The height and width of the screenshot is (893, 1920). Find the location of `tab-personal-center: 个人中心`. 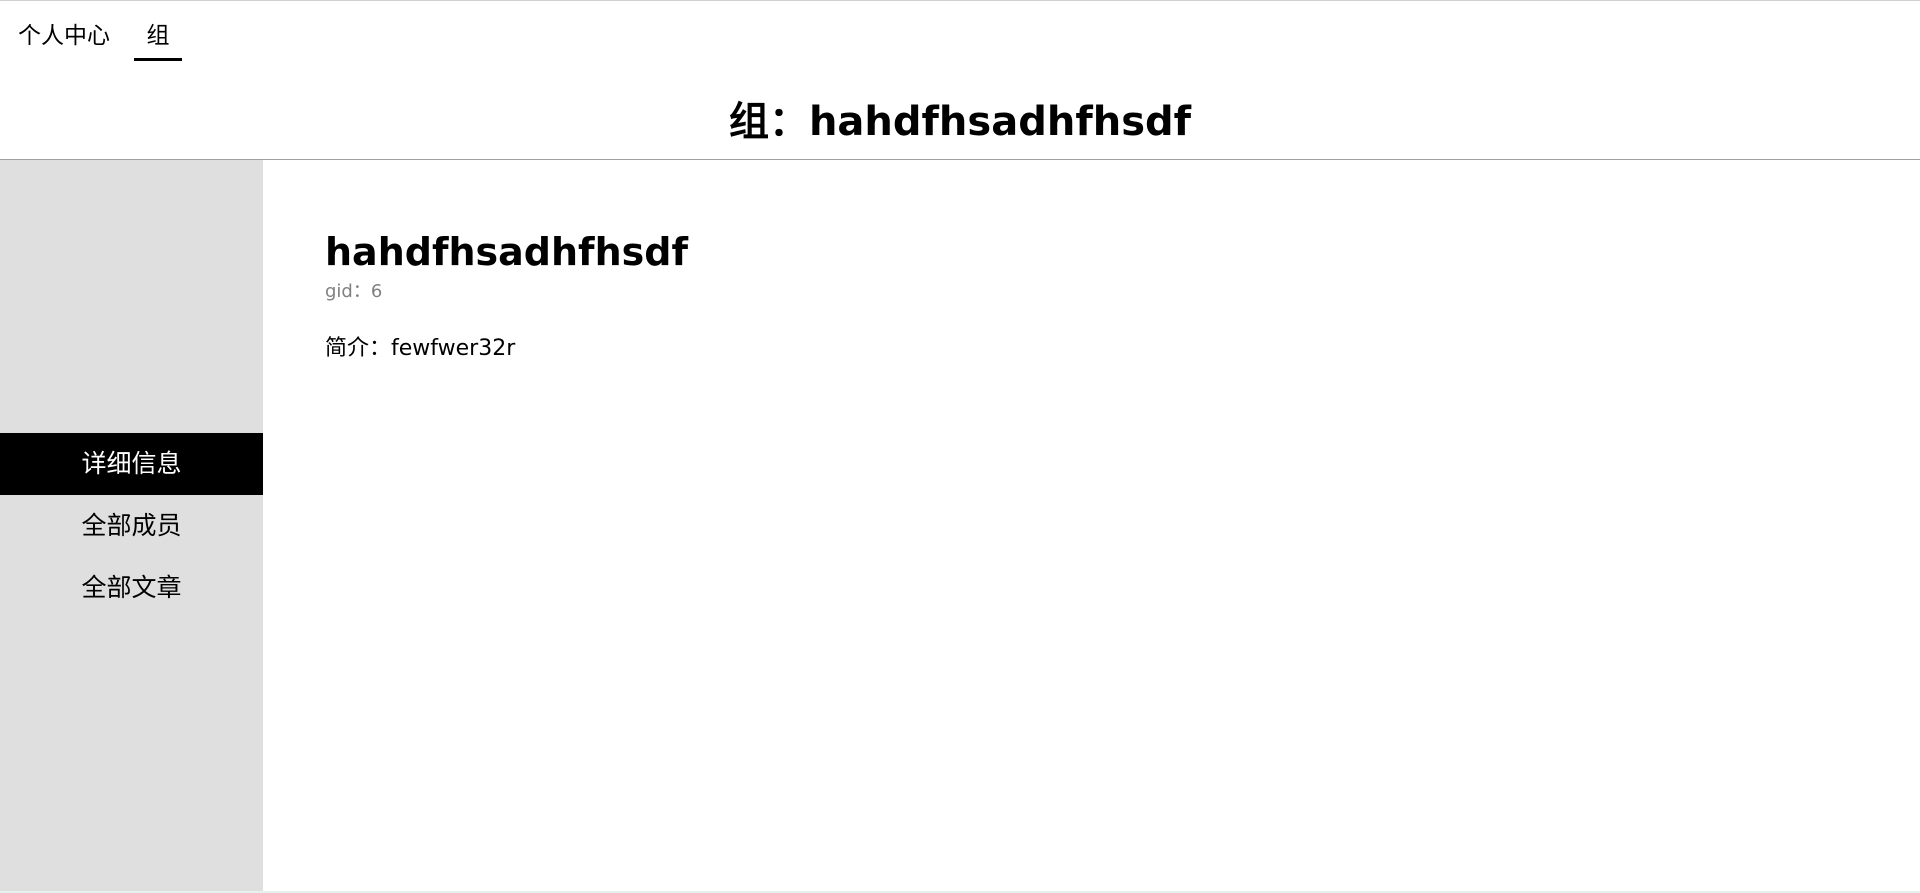

tab-personal-center: 个人中心 is located at coordinates (64, 36).